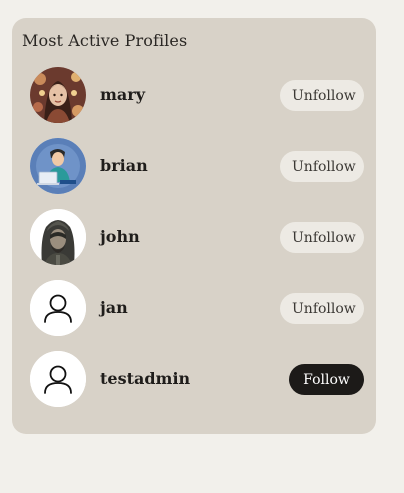 This screenshot has width=404, height=493. I want to click on profile-row-john: john Unfollow, so click(197, 237).